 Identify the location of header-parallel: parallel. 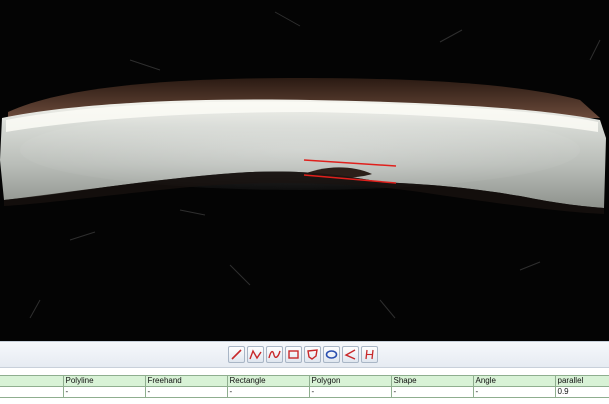
(582, 381).